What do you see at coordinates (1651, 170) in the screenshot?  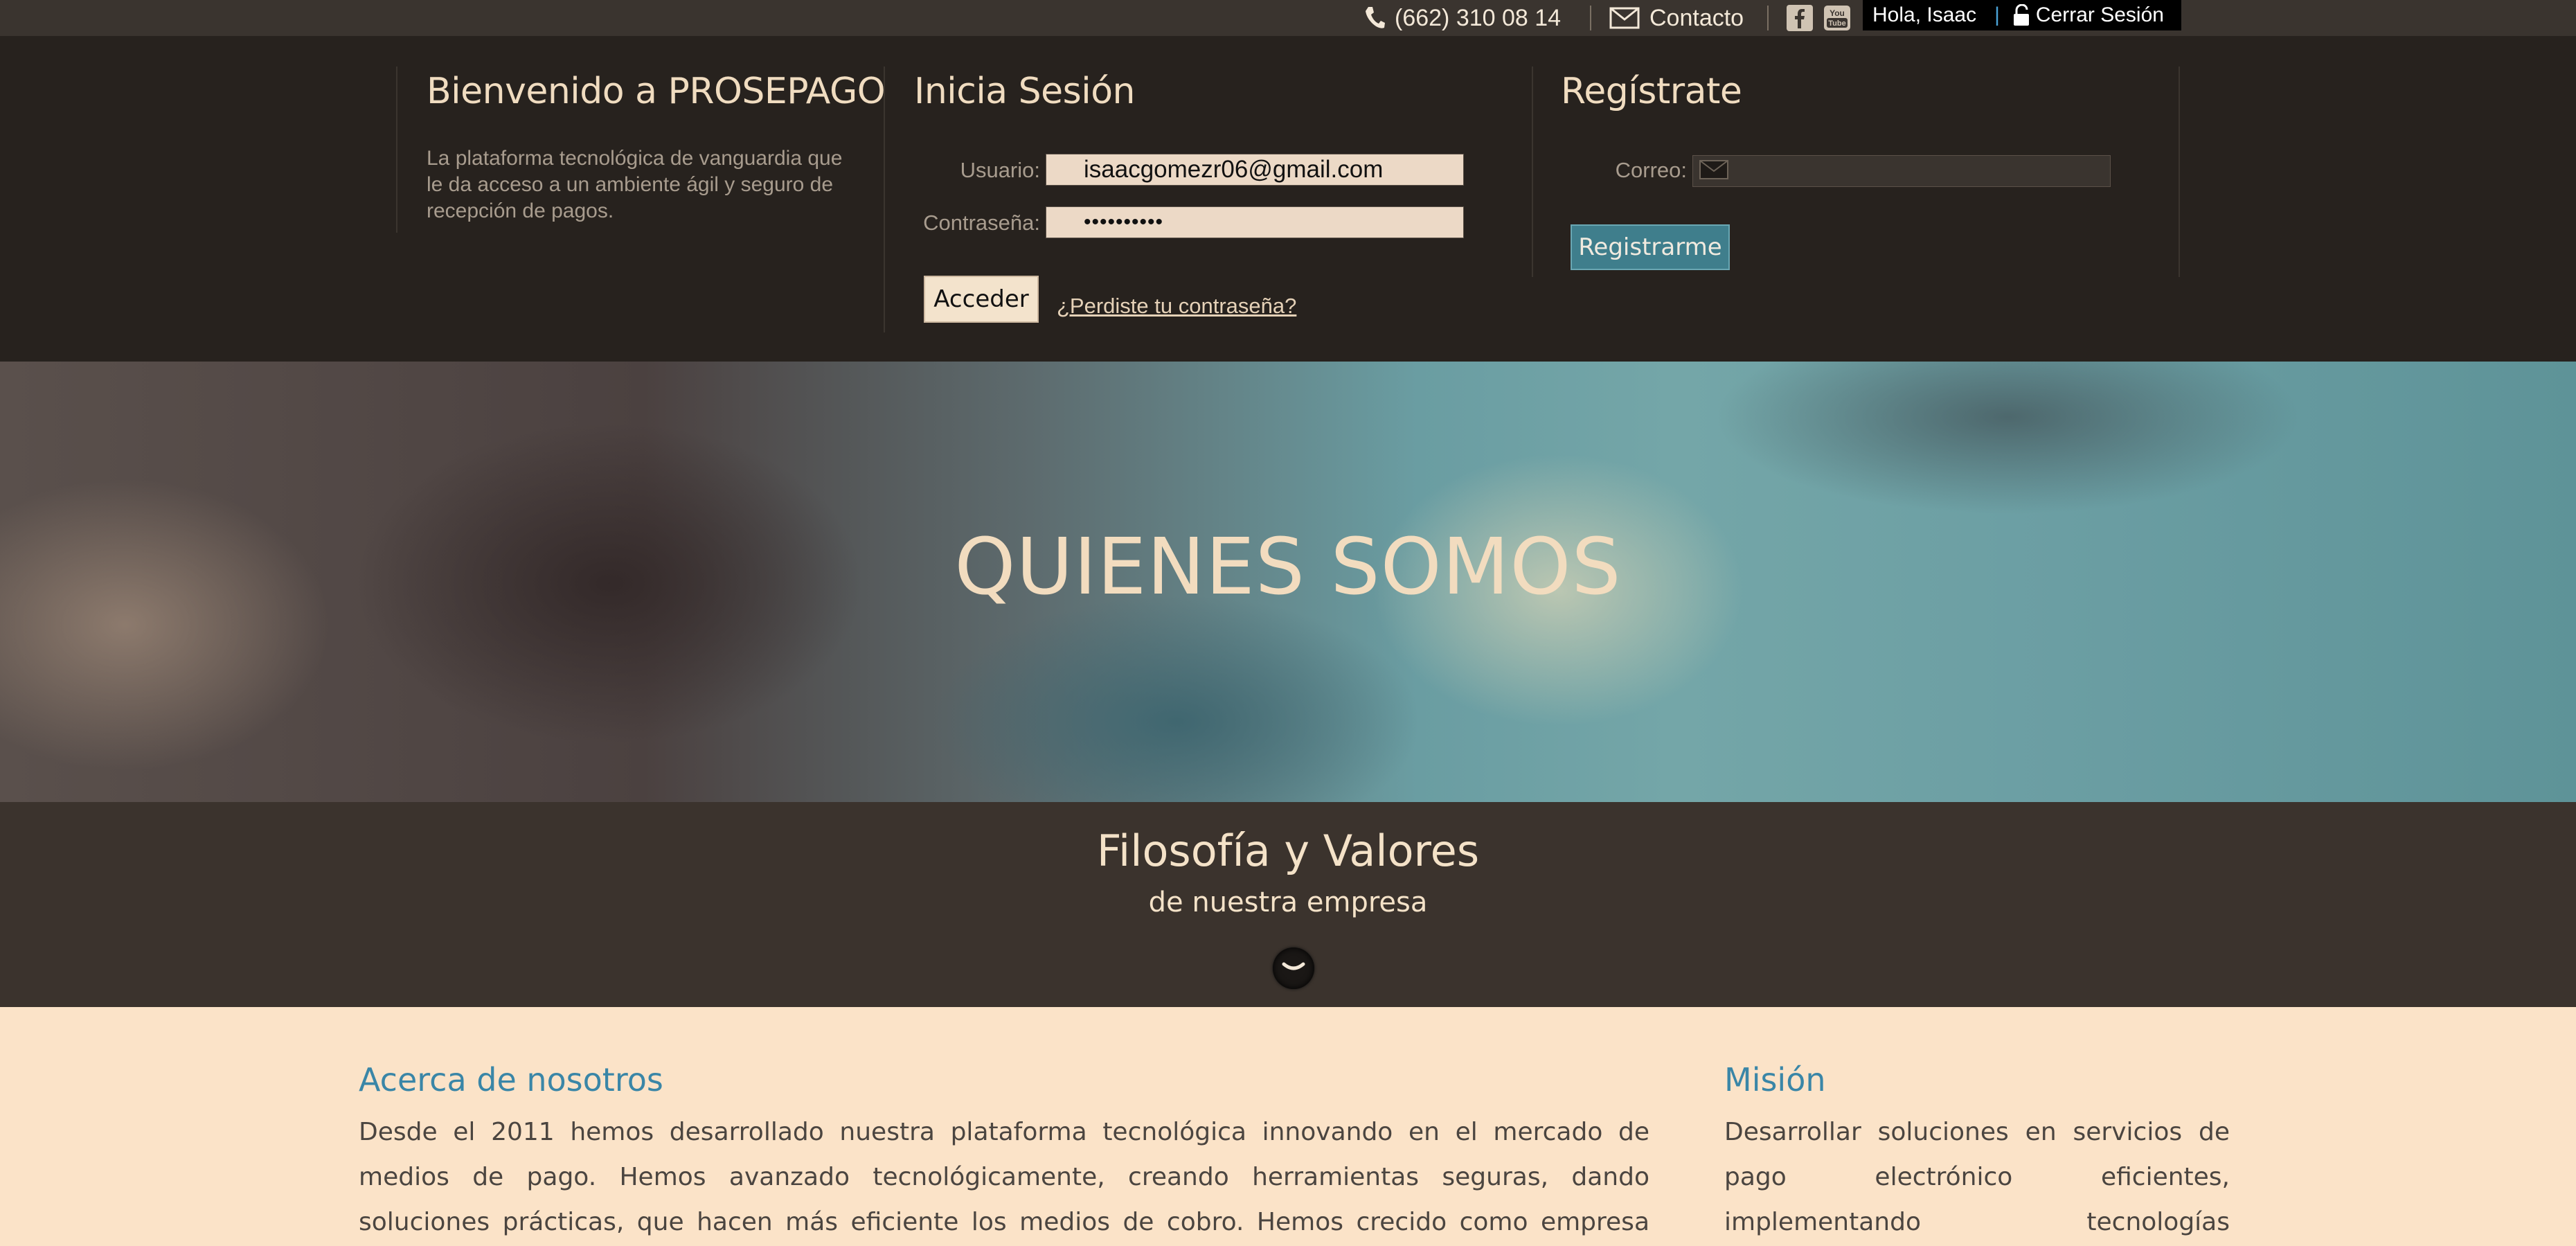 I see `email-label: Correo:` at bounding box center [1651, 170].